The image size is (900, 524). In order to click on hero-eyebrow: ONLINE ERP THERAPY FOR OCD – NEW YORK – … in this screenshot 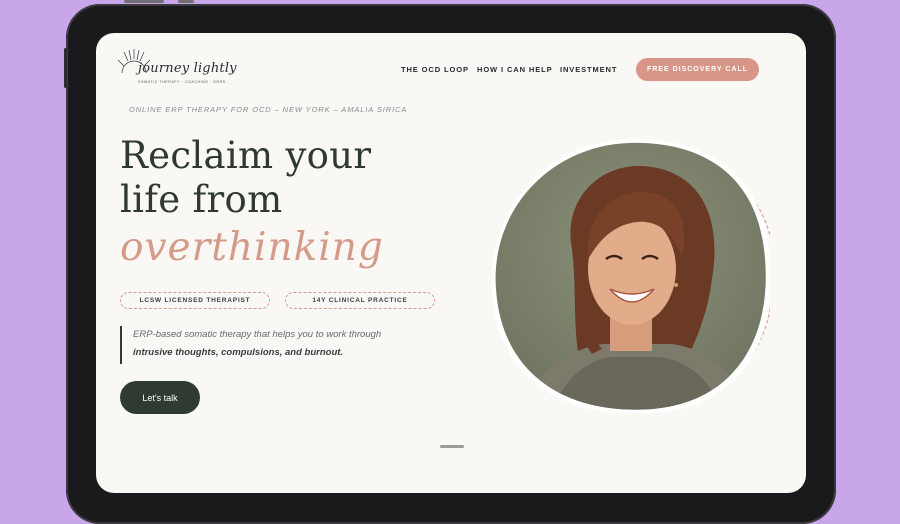, I will do `click(268, 109)`.